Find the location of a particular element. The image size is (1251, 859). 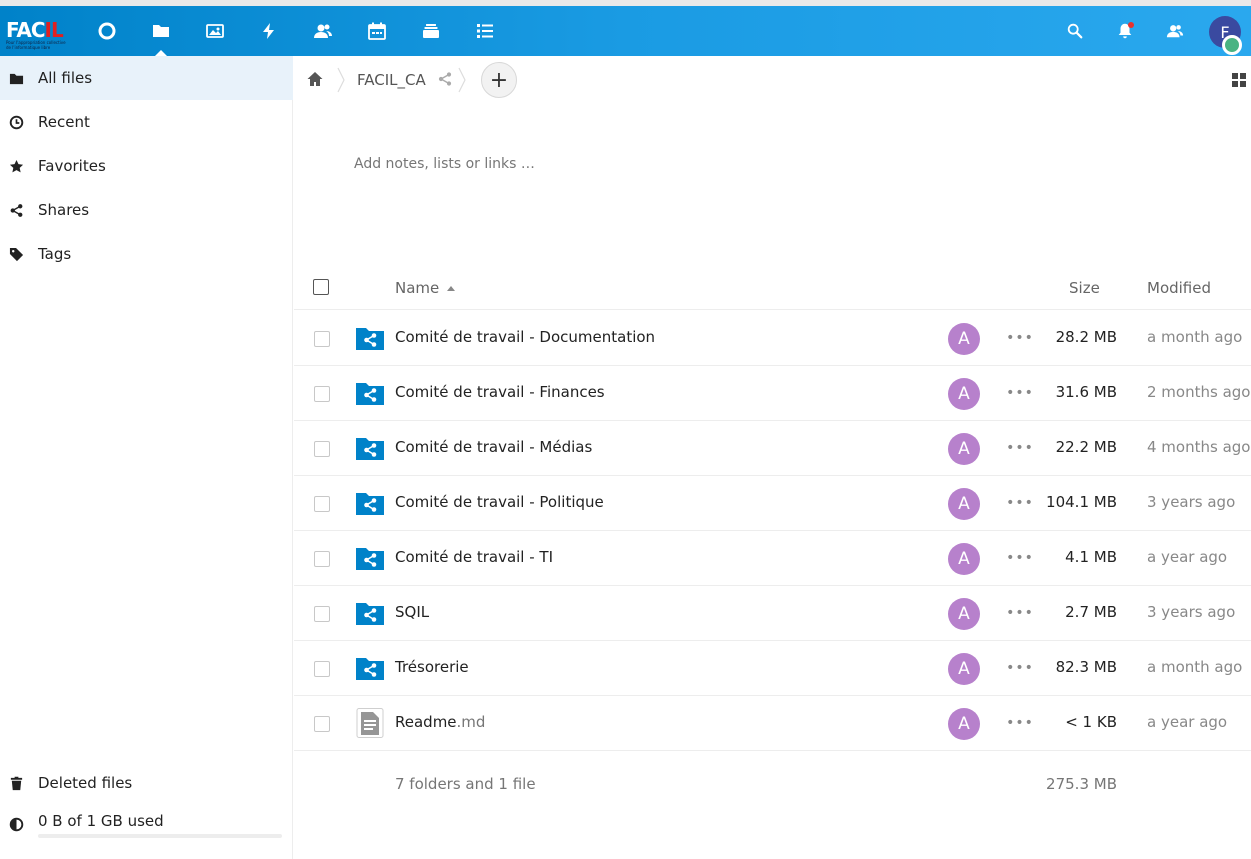

file-name: Comité de travail - Documentation is located at coordinates (525, 337).